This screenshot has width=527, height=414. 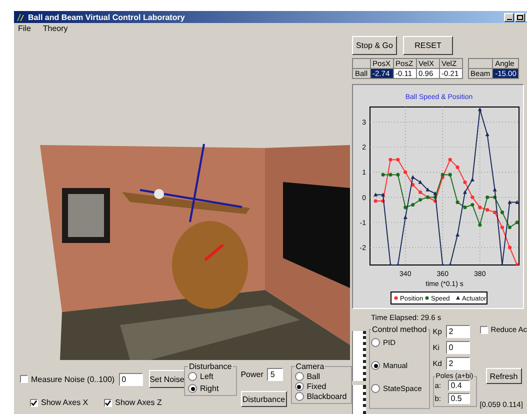 What do you see at coordinates (509, 17) in the screenshot?
I see `minimize-button` at bounding box center [509, 17].